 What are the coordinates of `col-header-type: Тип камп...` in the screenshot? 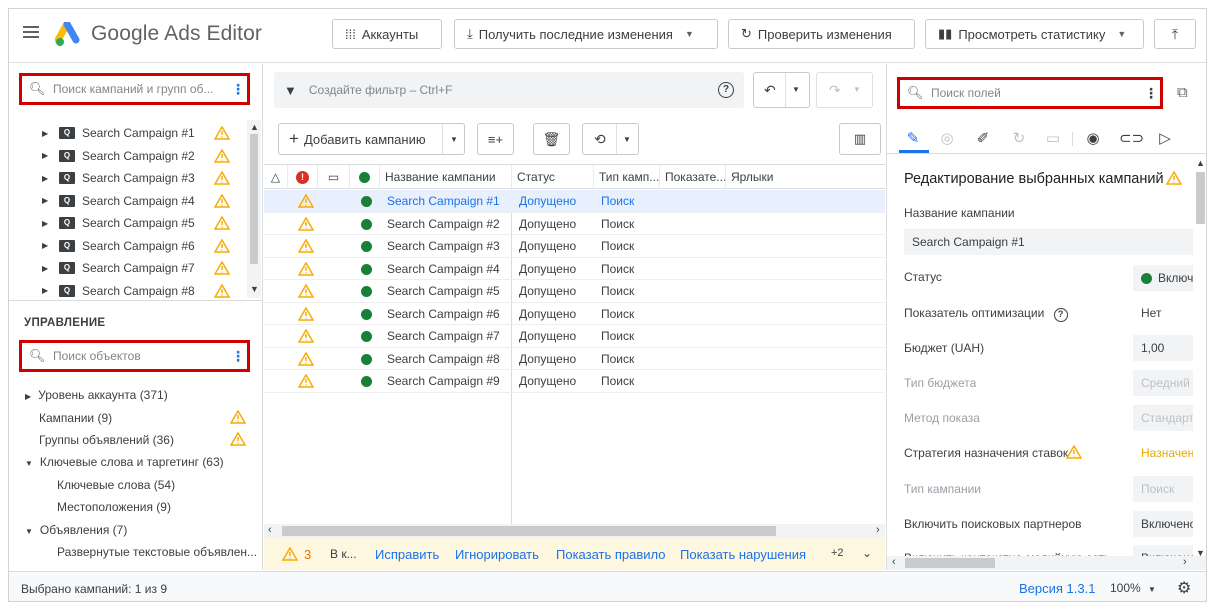 It's located at (627, 177).